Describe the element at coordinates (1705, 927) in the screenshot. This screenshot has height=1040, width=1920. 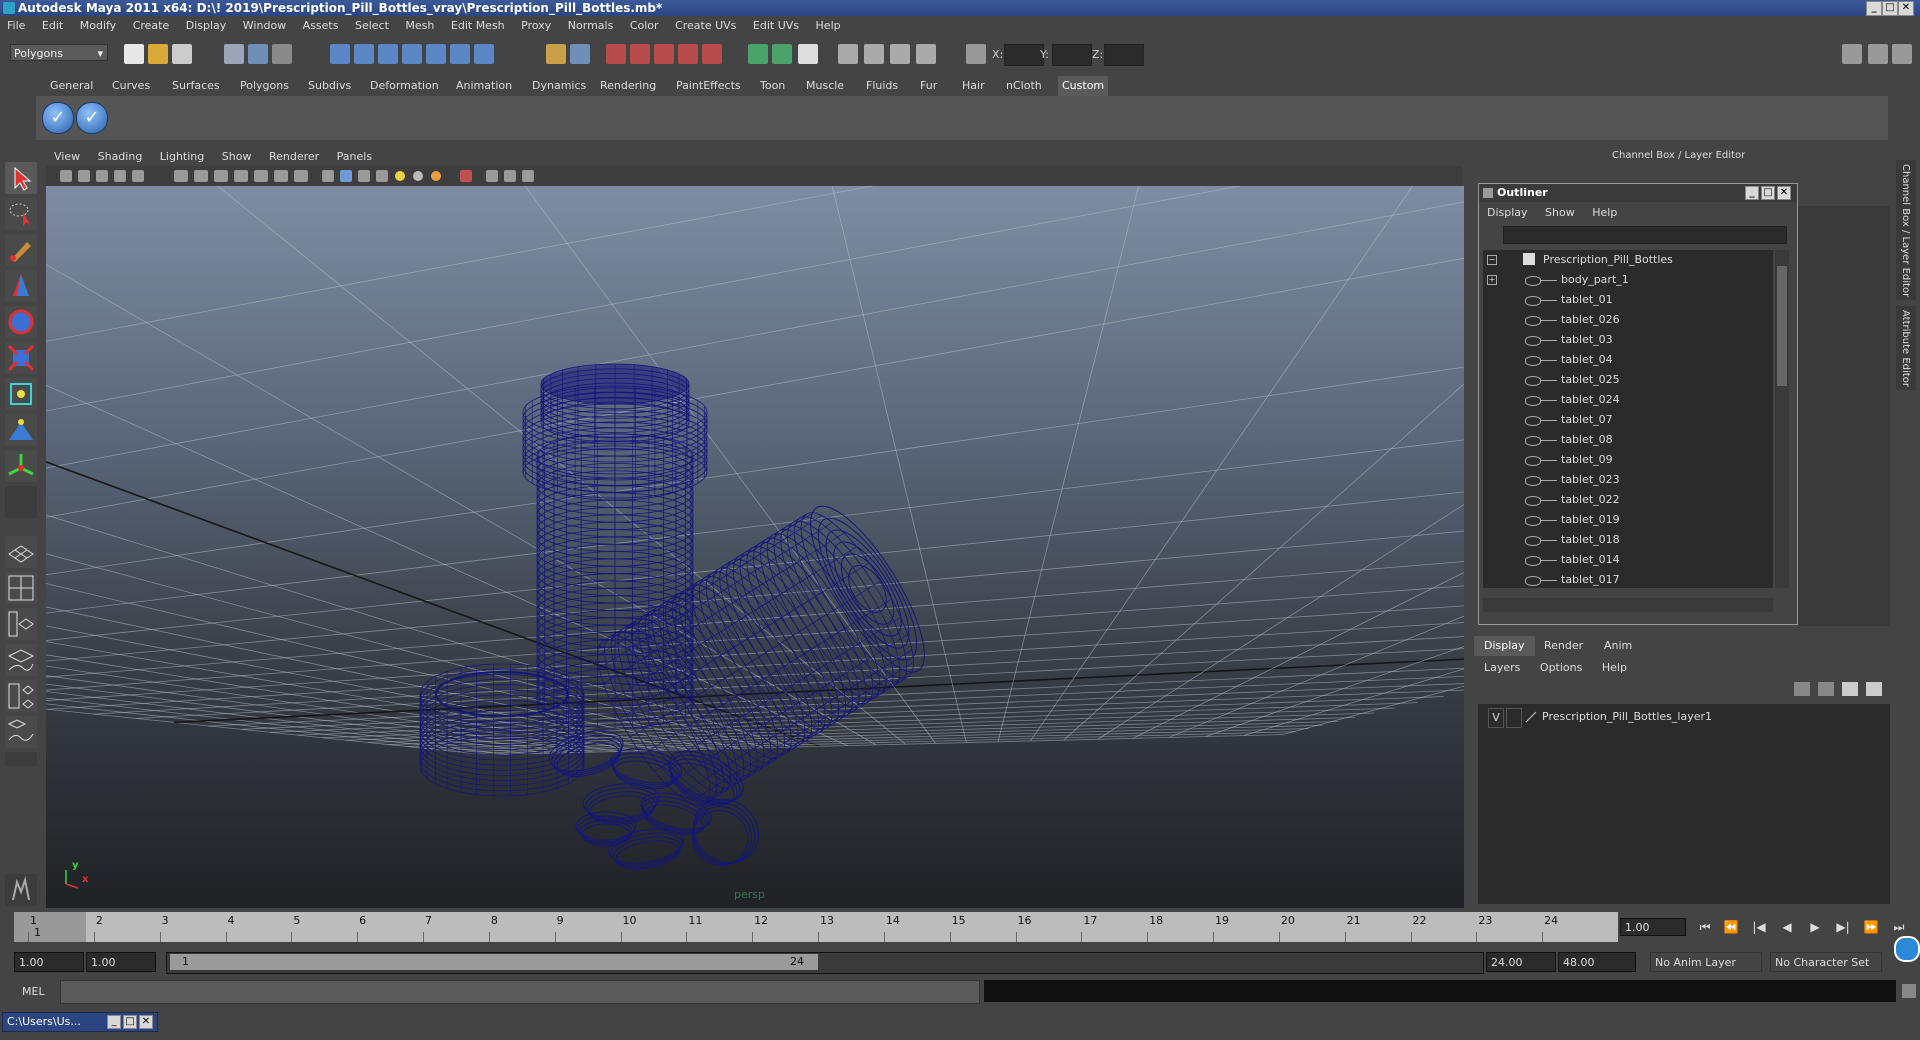
I see `go-to-start-button: ⏮` at that location.